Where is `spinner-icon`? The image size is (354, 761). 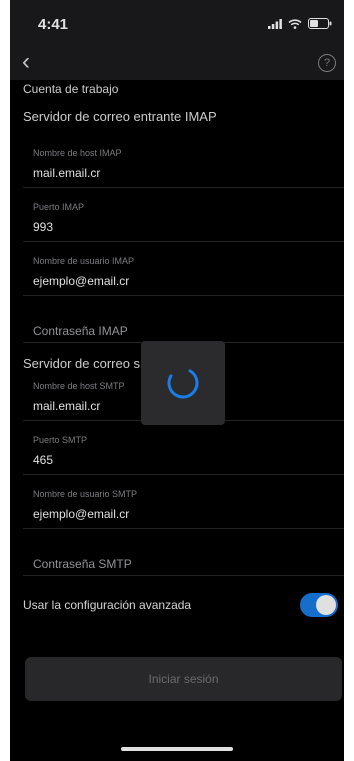 spinner-icon is located at coordinates (183, 383).